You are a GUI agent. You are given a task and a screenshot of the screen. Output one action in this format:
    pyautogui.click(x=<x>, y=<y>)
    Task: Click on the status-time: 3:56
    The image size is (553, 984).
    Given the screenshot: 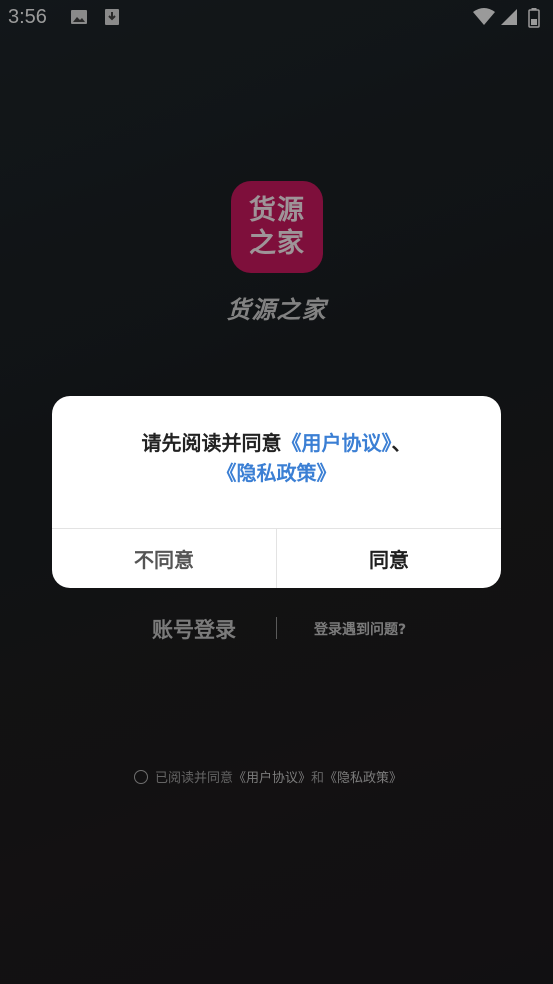 What is the action you would take?
    pyautogui.click(x=27, y=17)
    